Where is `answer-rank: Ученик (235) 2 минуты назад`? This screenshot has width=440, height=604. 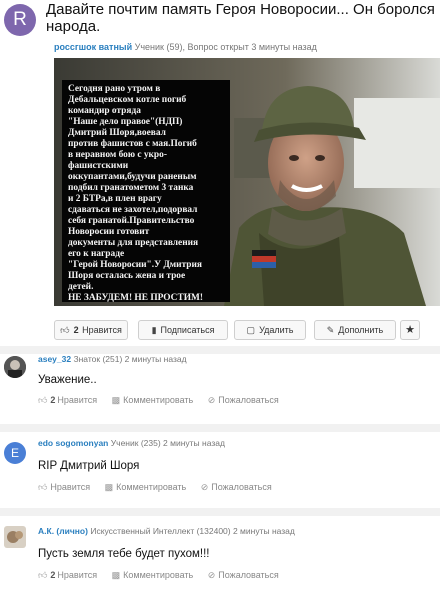 answer-rank: Ученик (235) 2 минуты назад is located at coordinates (167, 443).